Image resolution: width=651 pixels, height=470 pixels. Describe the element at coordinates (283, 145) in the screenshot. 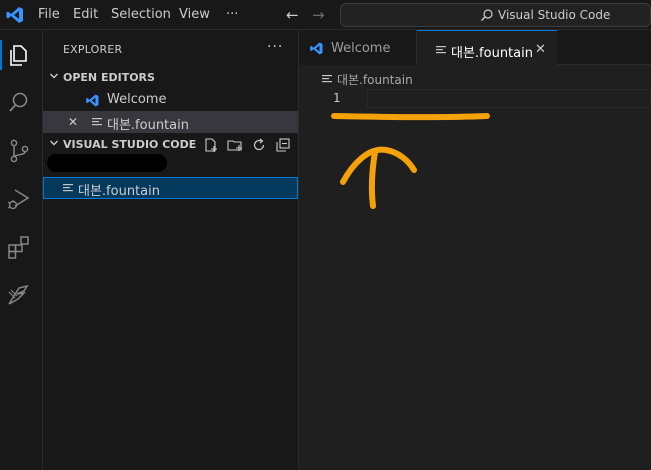

I see `collapse-all-icon` at that location.